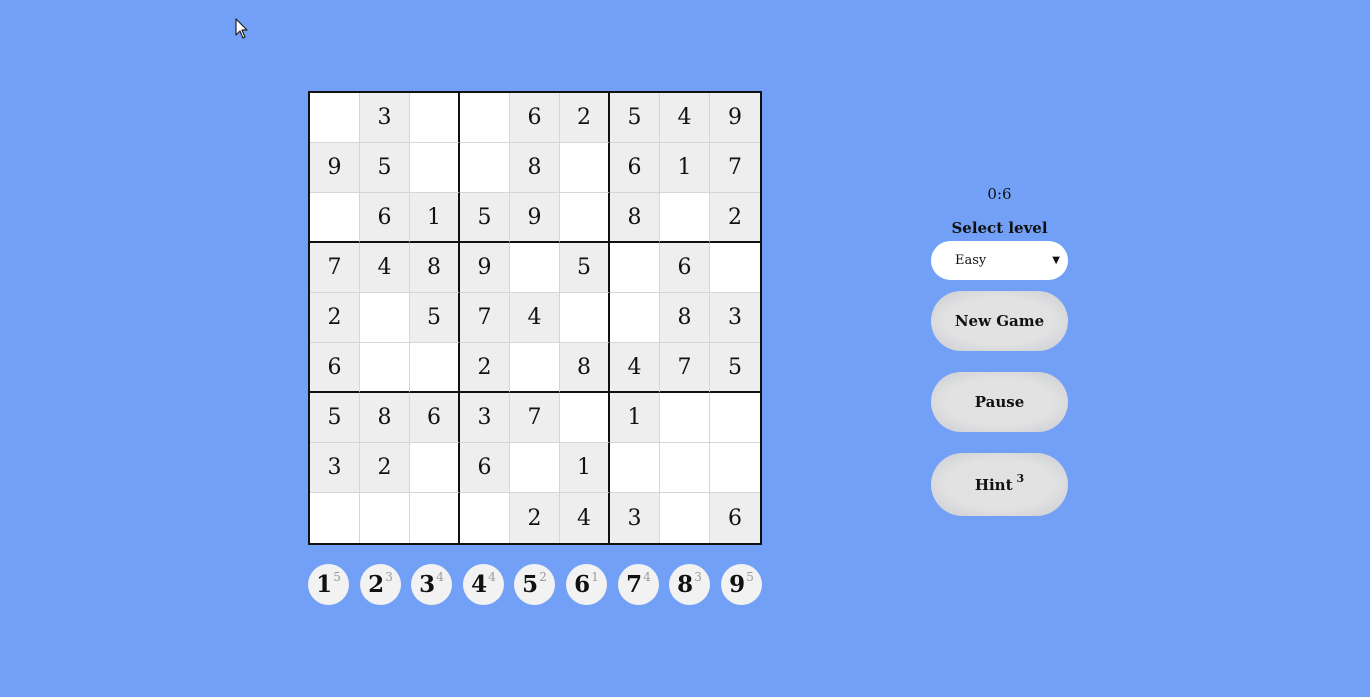  Describe the element at coordinates (440, 576) in the screenshot. I see `number-remaining-count: 4` at that location.